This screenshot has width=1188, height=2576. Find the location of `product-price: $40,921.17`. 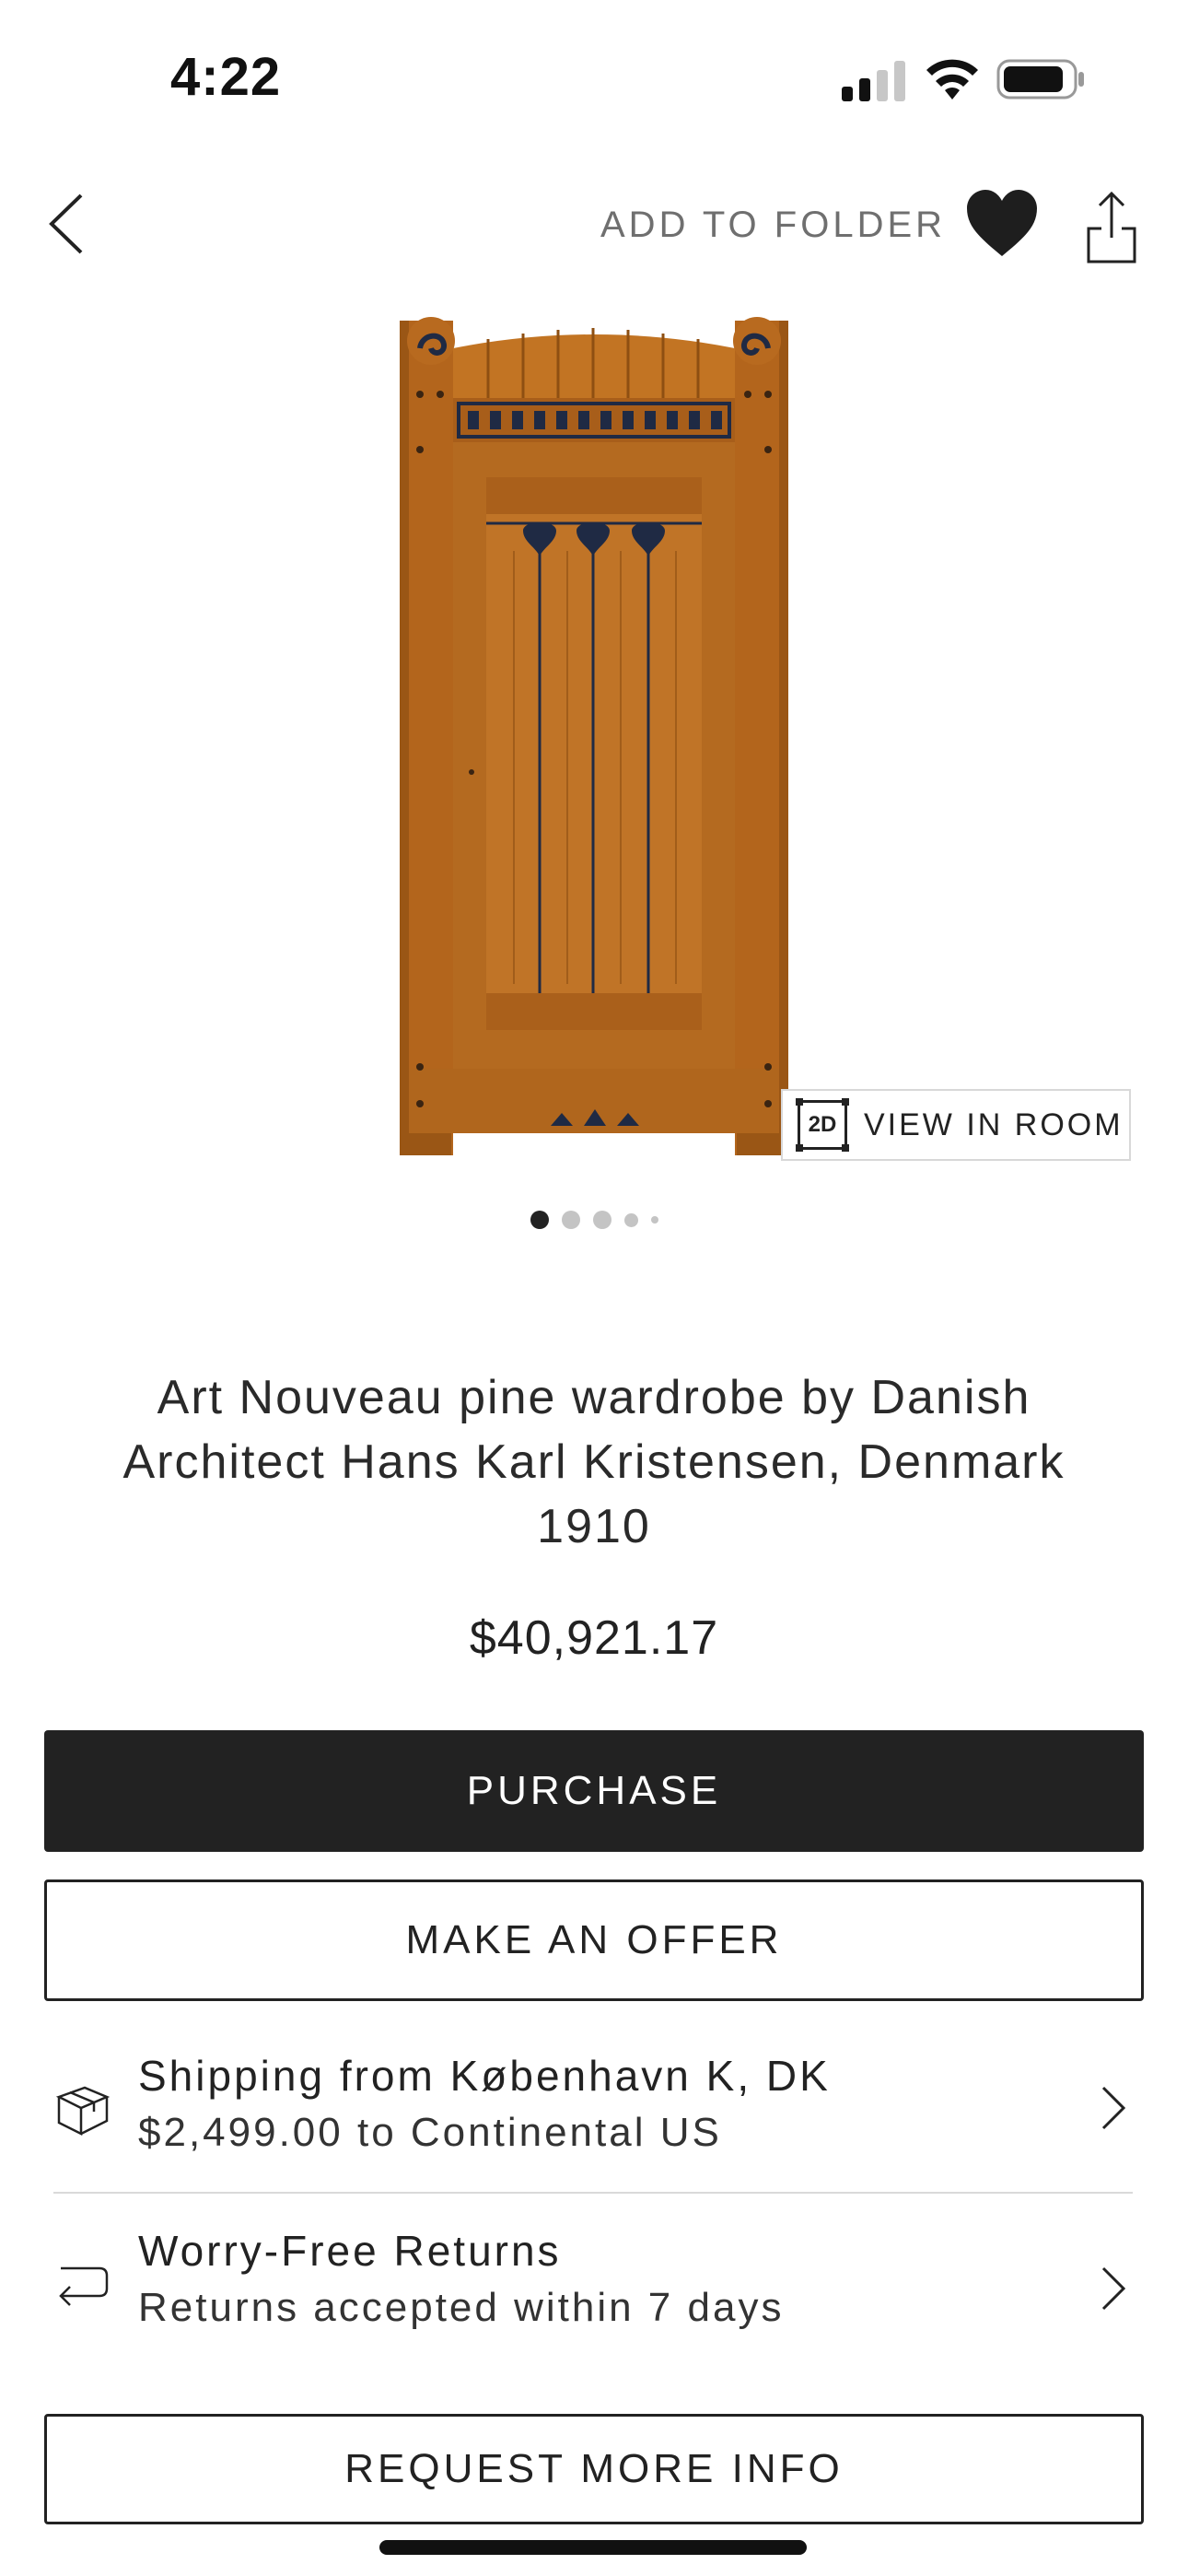

product-price: $40,921.17 is located at coordinates (594, 1638).